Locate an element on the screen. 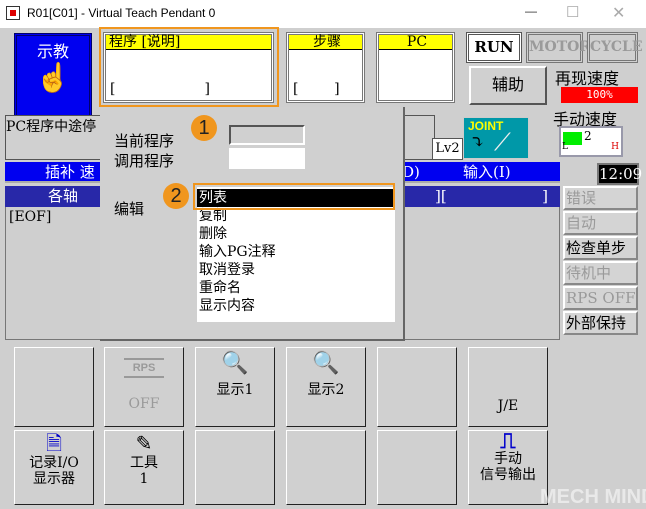 Image resolution: width=646 pixels, height=509 pixels. side-button-error: 错误 is located at coordinates (600, 198).